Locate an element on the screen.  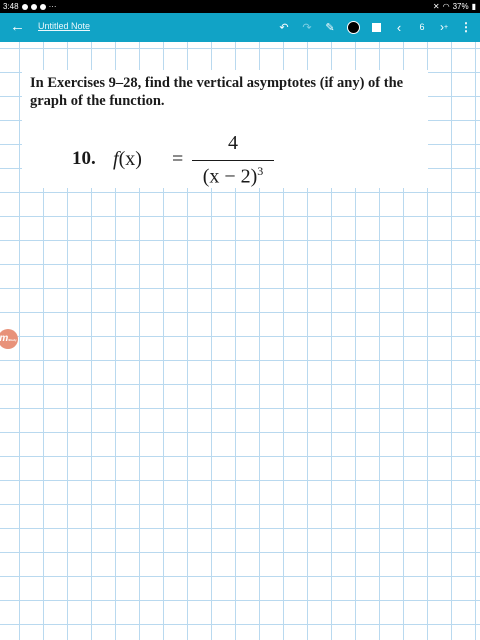
denominator: (x − 2)3 is located at coordinates (233, 176).